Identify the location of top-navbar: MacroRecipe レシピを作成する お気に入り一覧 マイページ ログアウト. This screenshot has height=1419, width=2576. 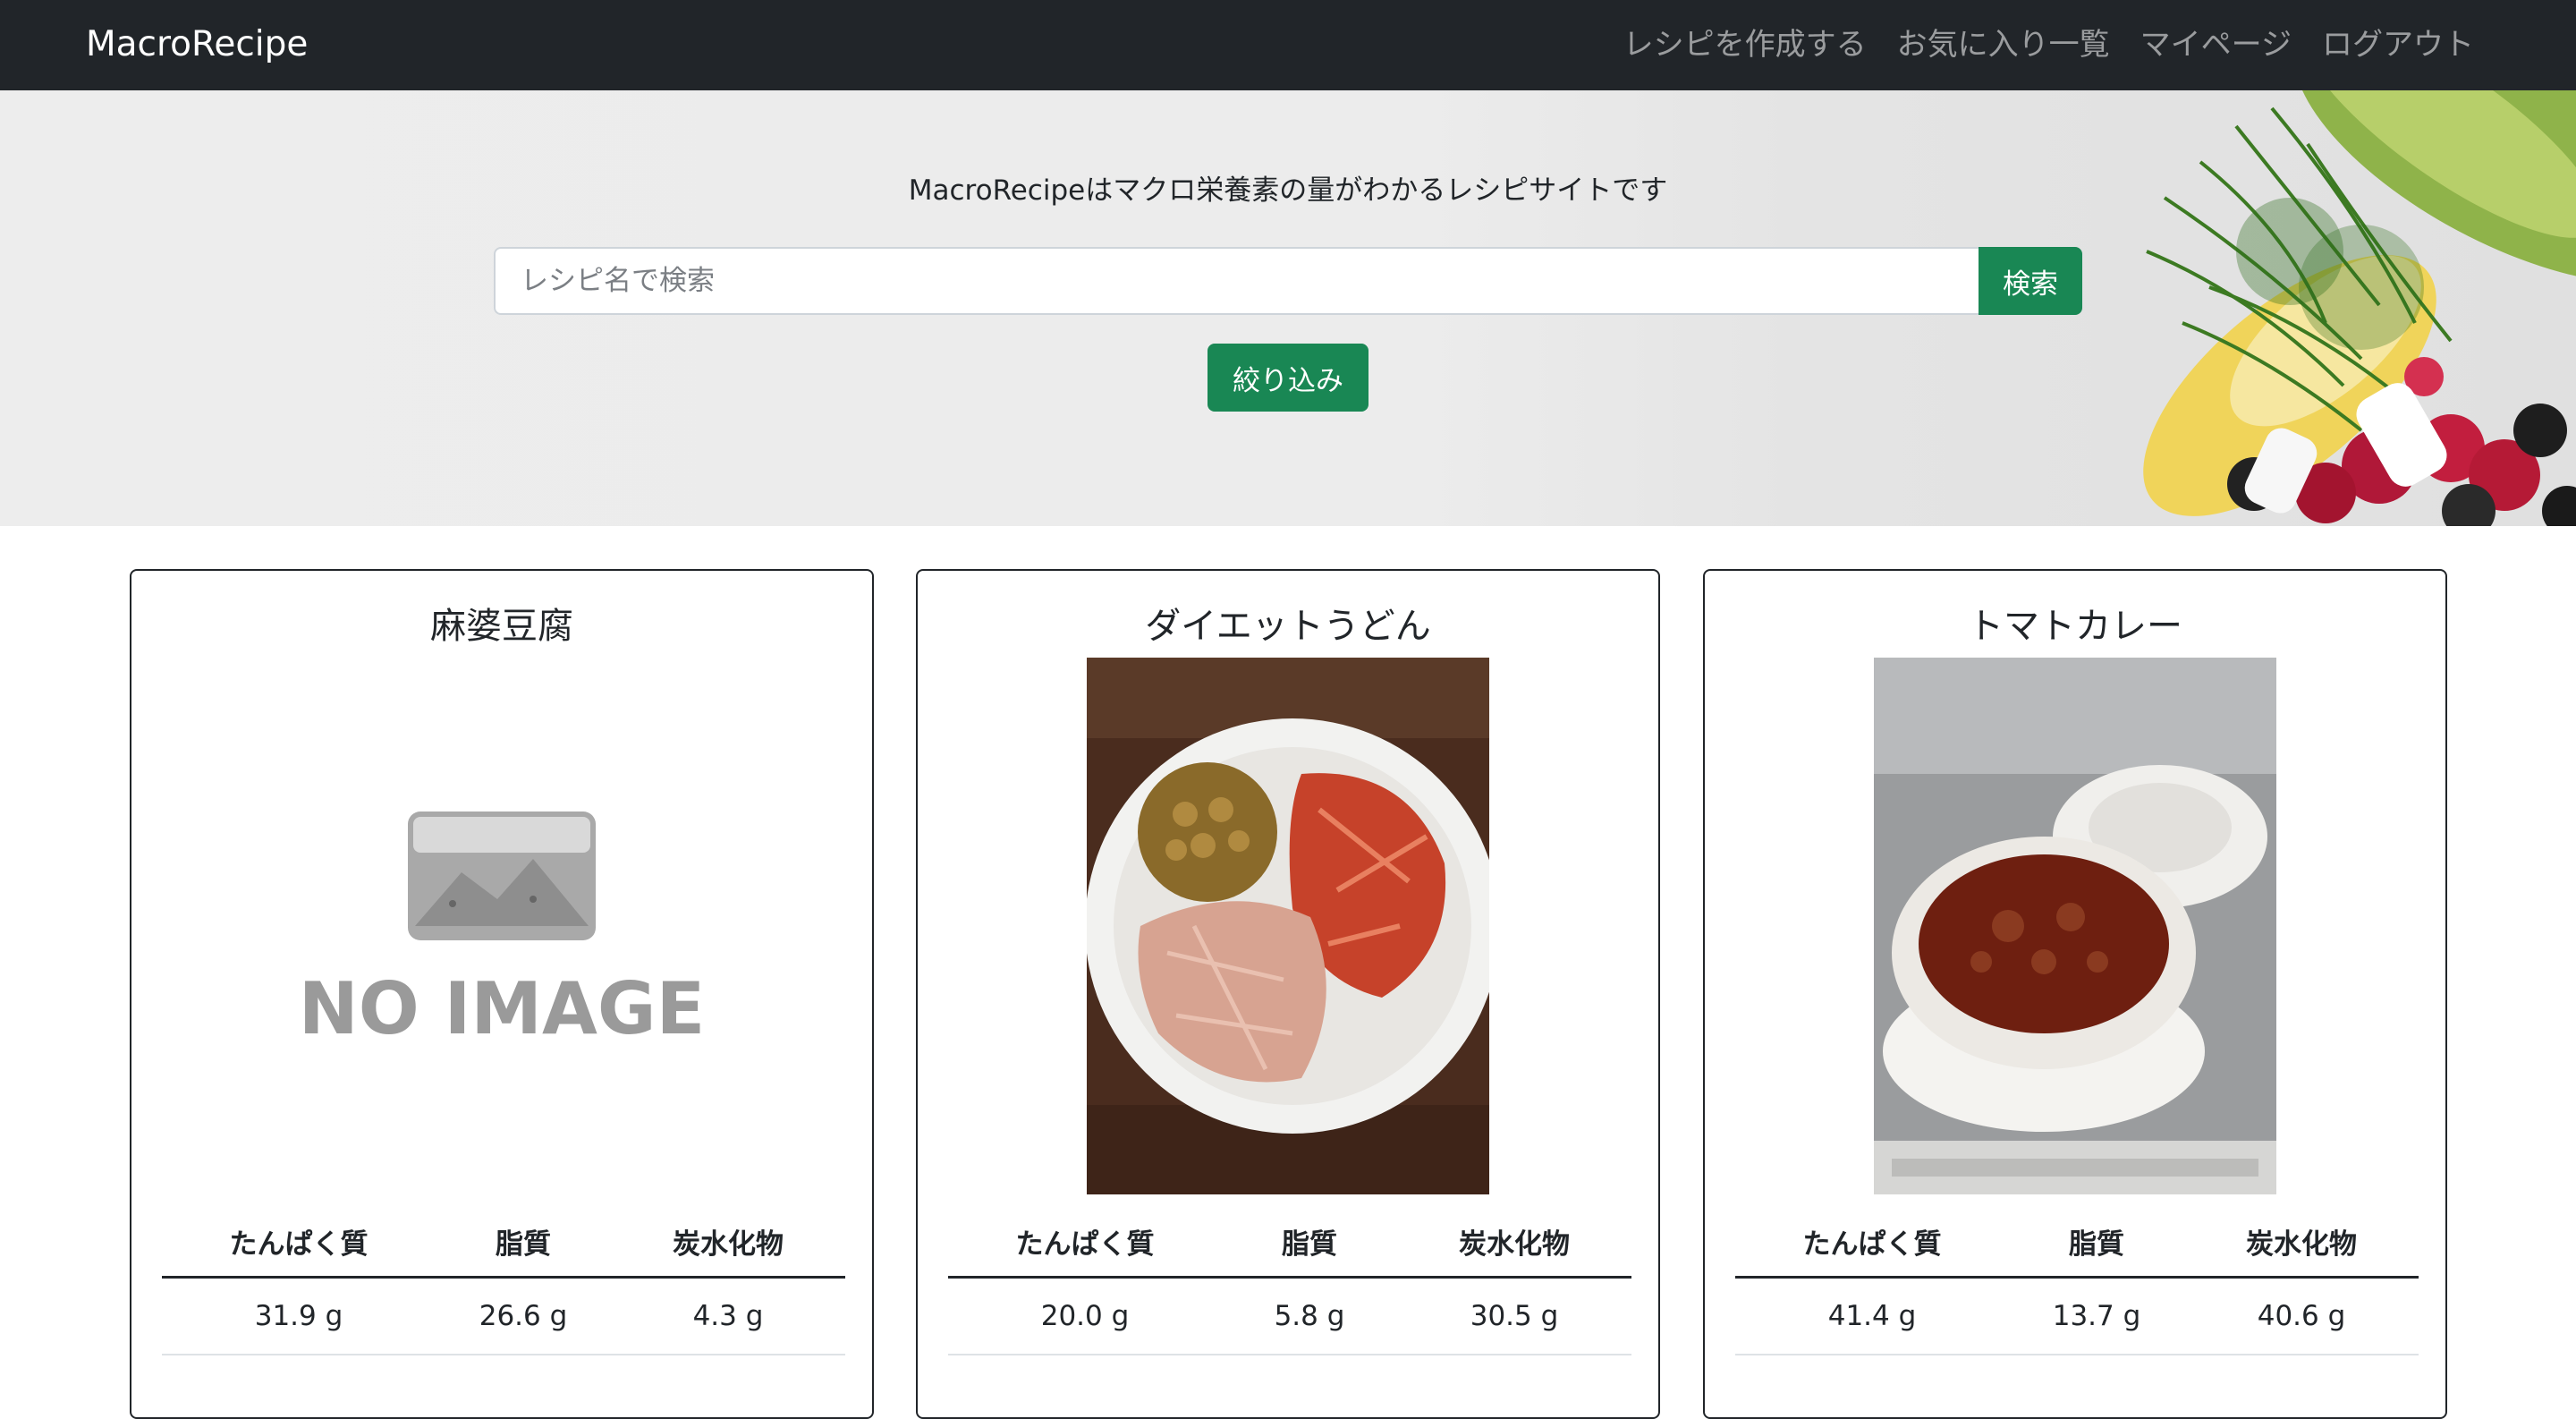
(1288, 45).